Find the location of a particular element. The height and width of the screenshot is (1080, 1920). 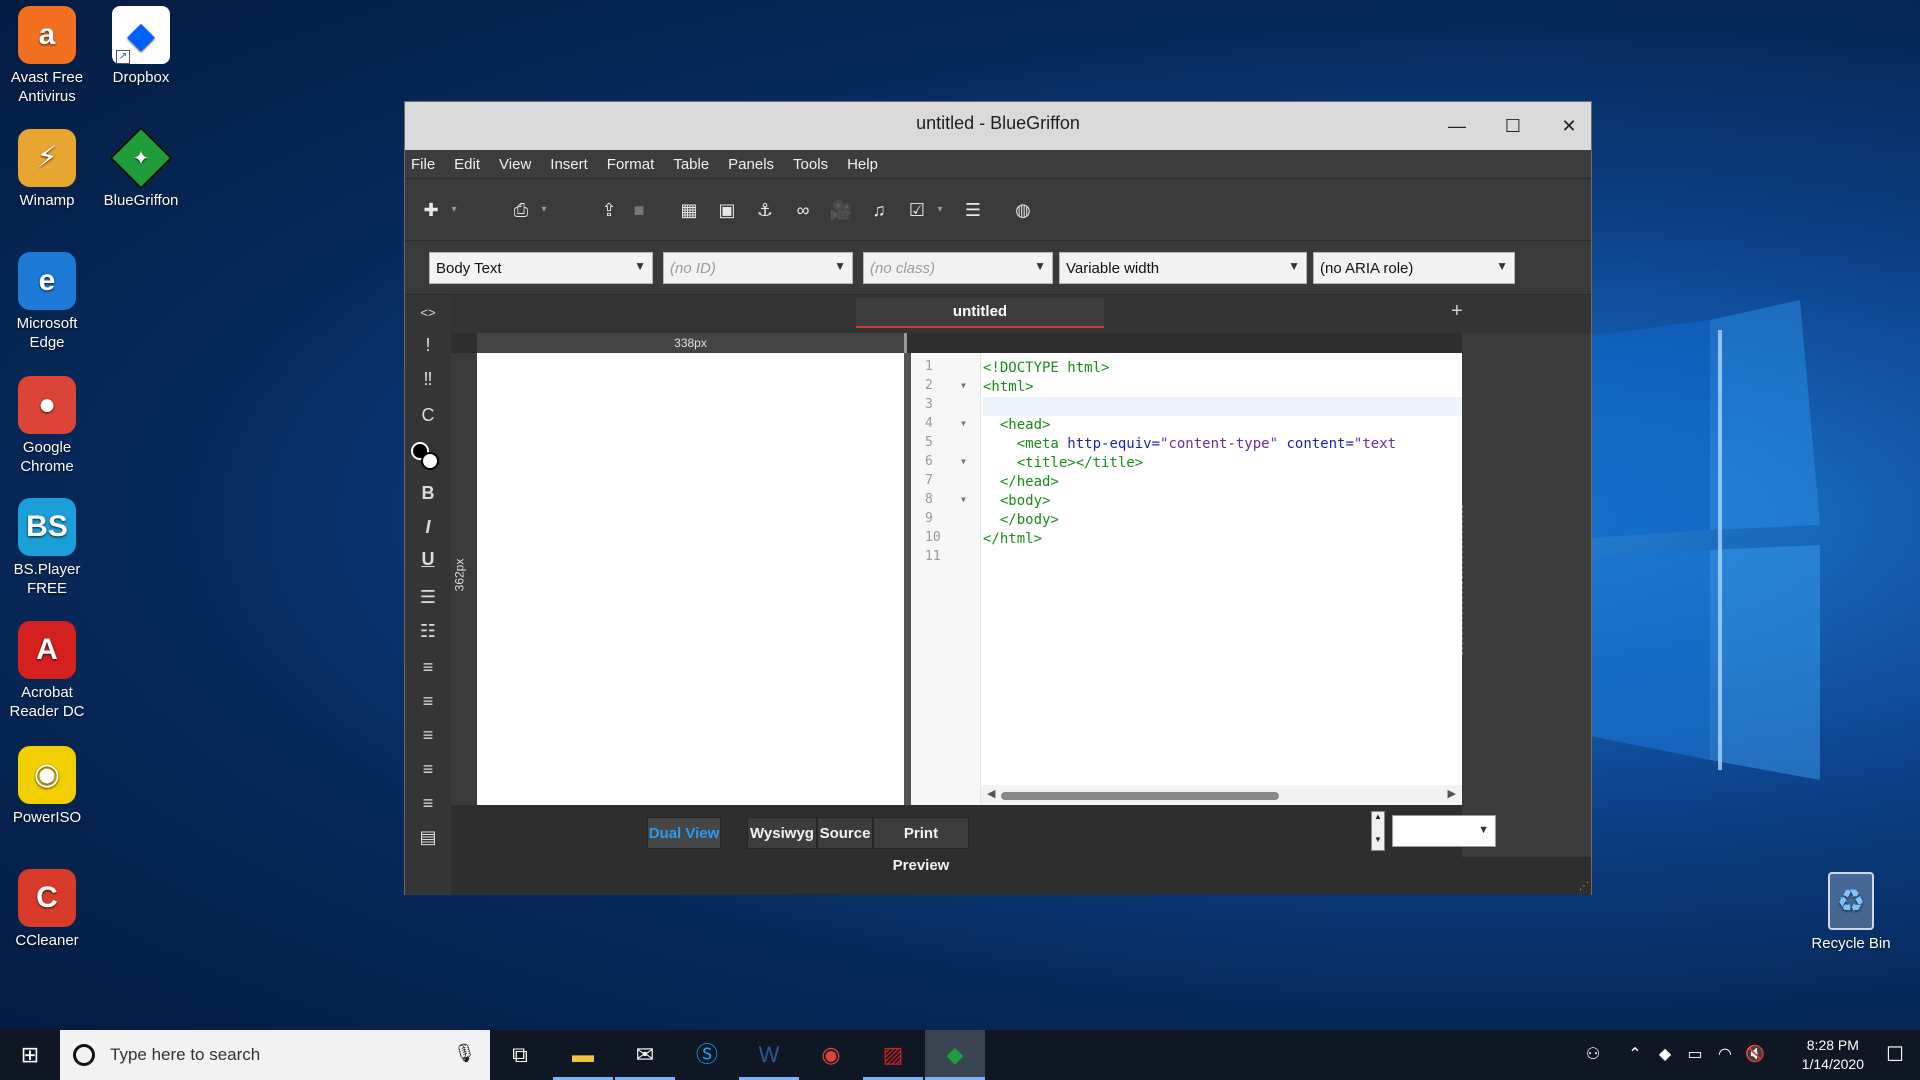

width-select: Variable width ▼ is located at coordinates (1183, 268).